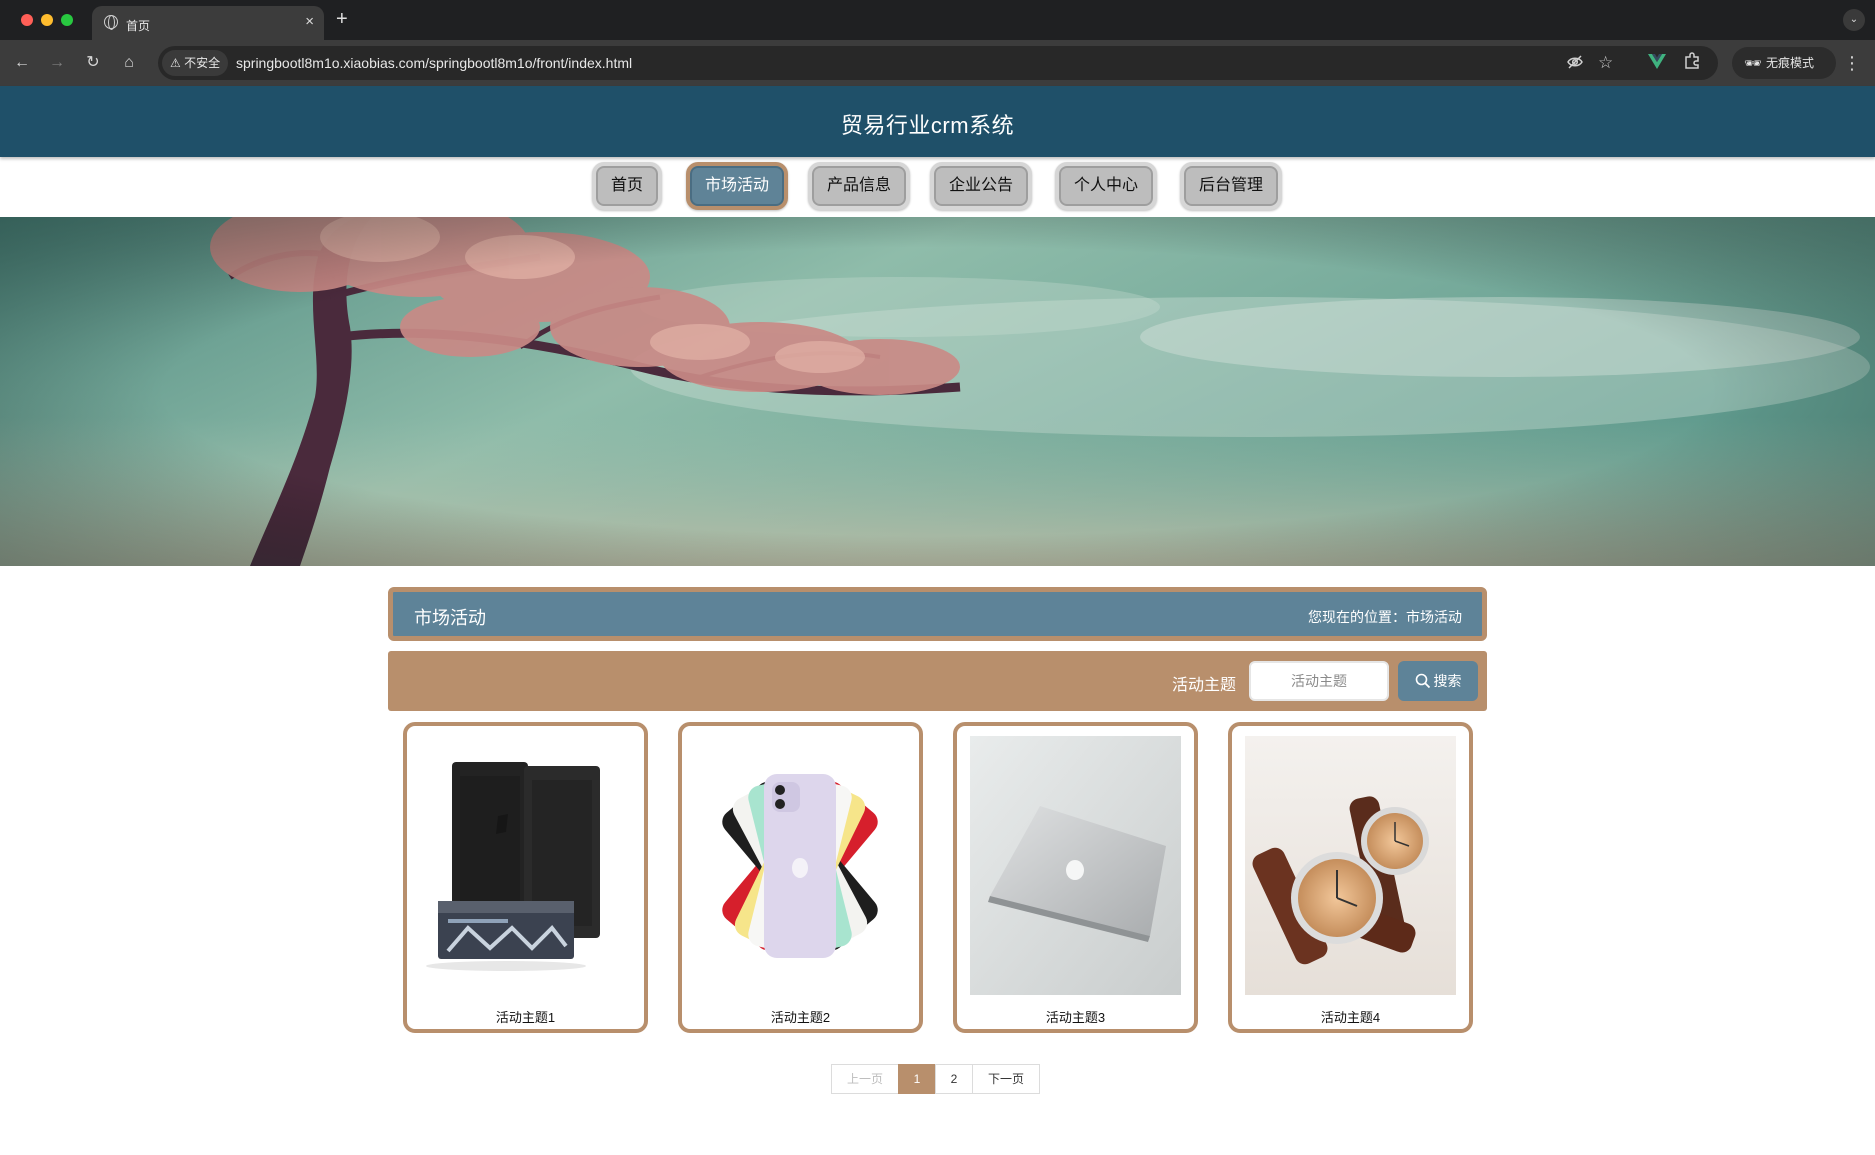  Describe the element at coordinates (129, 63) in the screenshot. I see `home-icon: ⌂` at that location.